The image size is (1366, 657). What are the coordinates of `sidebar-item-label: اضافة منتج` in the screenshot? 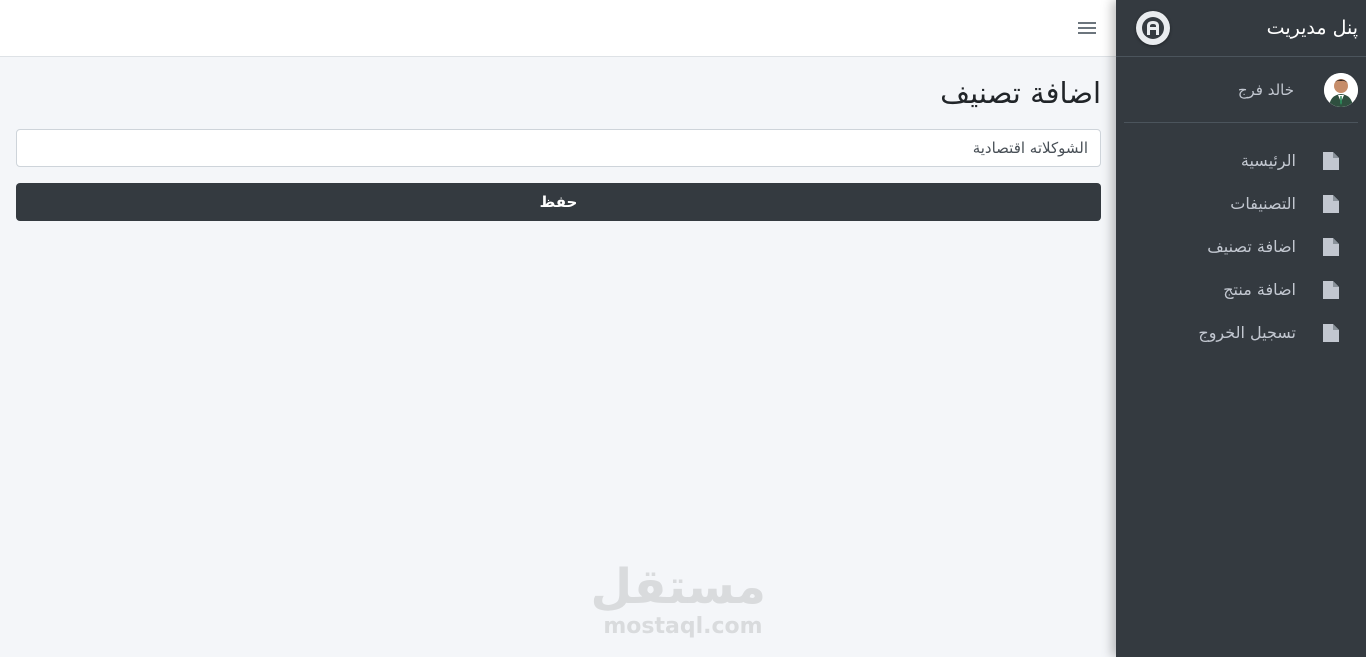 It's located at (1259, 289).